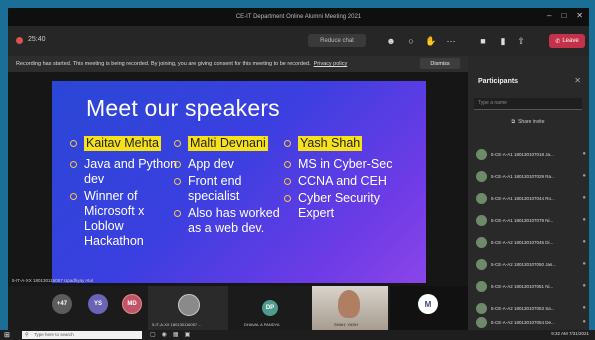  I want to click on speaker-bullet: CCNA and CEH, so click(340, 181).